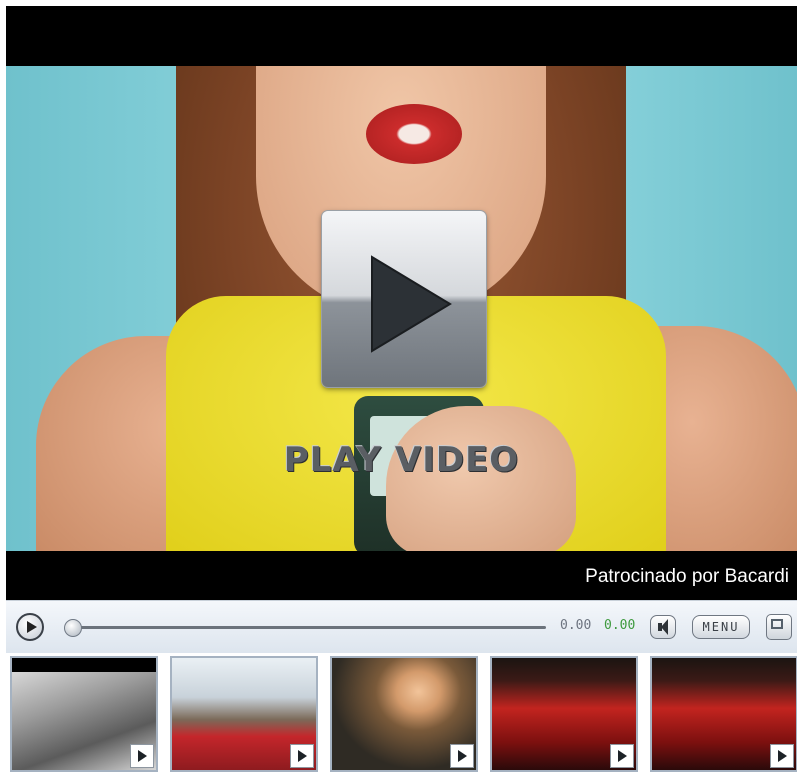 The width and height of the screenshot is (797, 772). I want to click on play-video-label: PLAY VIDEO, so click(401, 460).